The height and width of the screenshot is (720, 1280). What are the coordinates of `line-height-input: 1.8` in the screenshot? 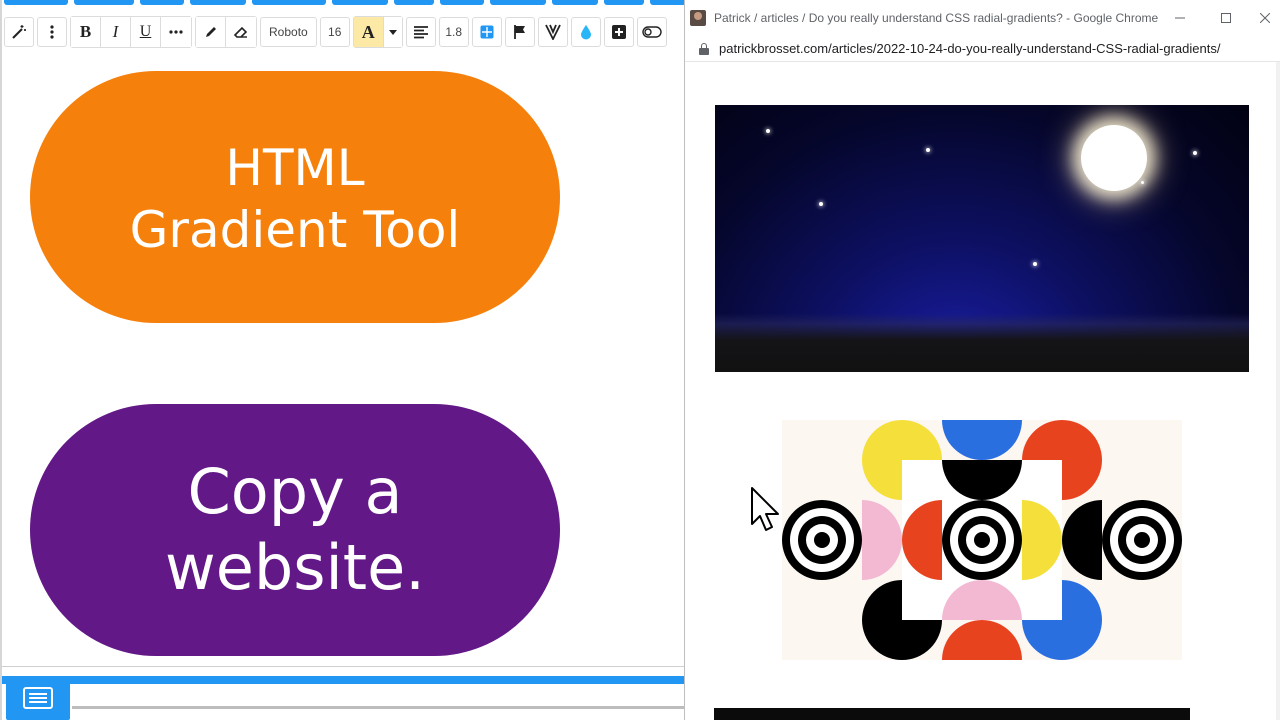 It's located at (453, 32).